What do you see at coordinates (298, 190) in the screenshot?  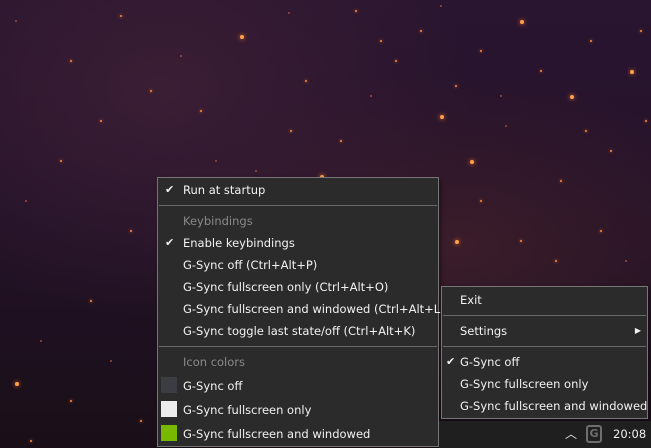 I see `menu-item-run-at-startup: ✔ Run at startup` at bounding box center [298, 190].